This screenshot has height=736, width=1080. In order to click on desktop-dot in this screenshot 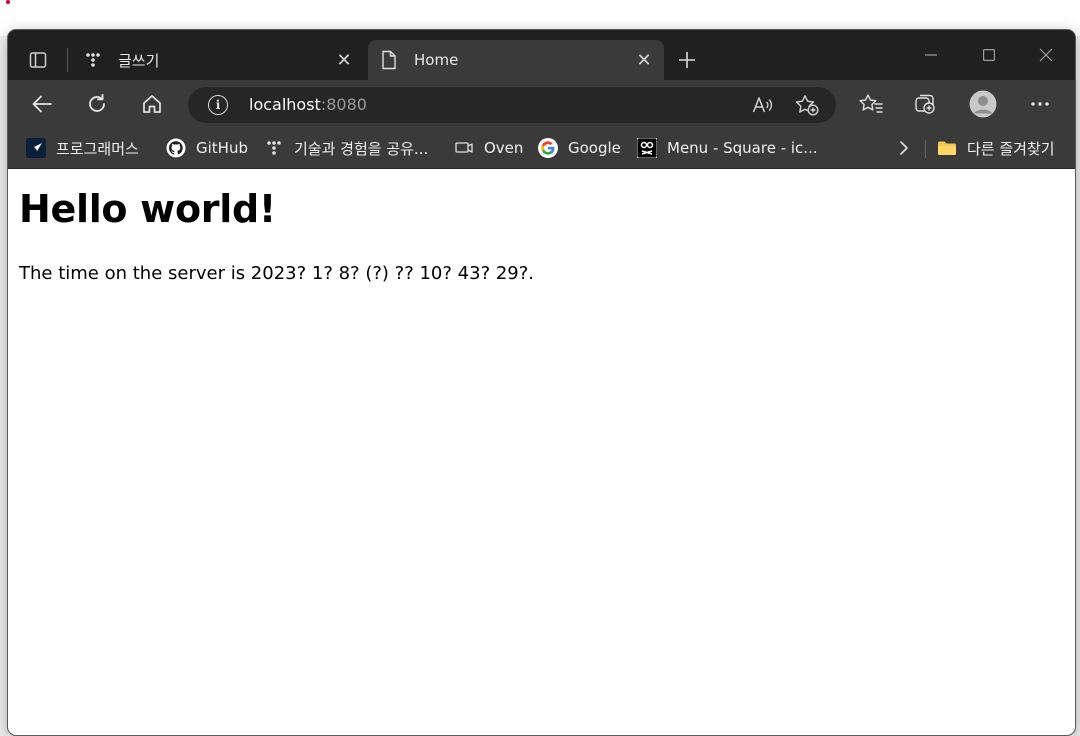, I will do `click(8, 2)`.